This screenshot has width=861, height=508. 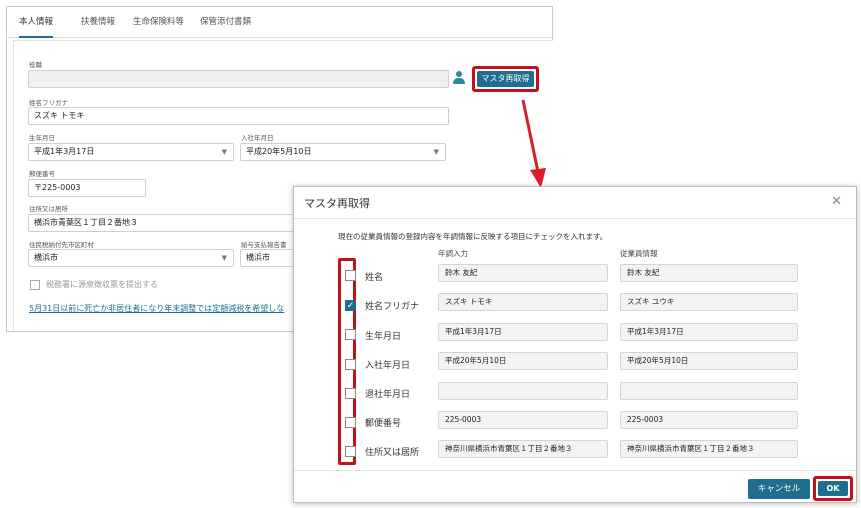 I want to click on dialog-title: マスタ再取得, so click(x=337, y=203).